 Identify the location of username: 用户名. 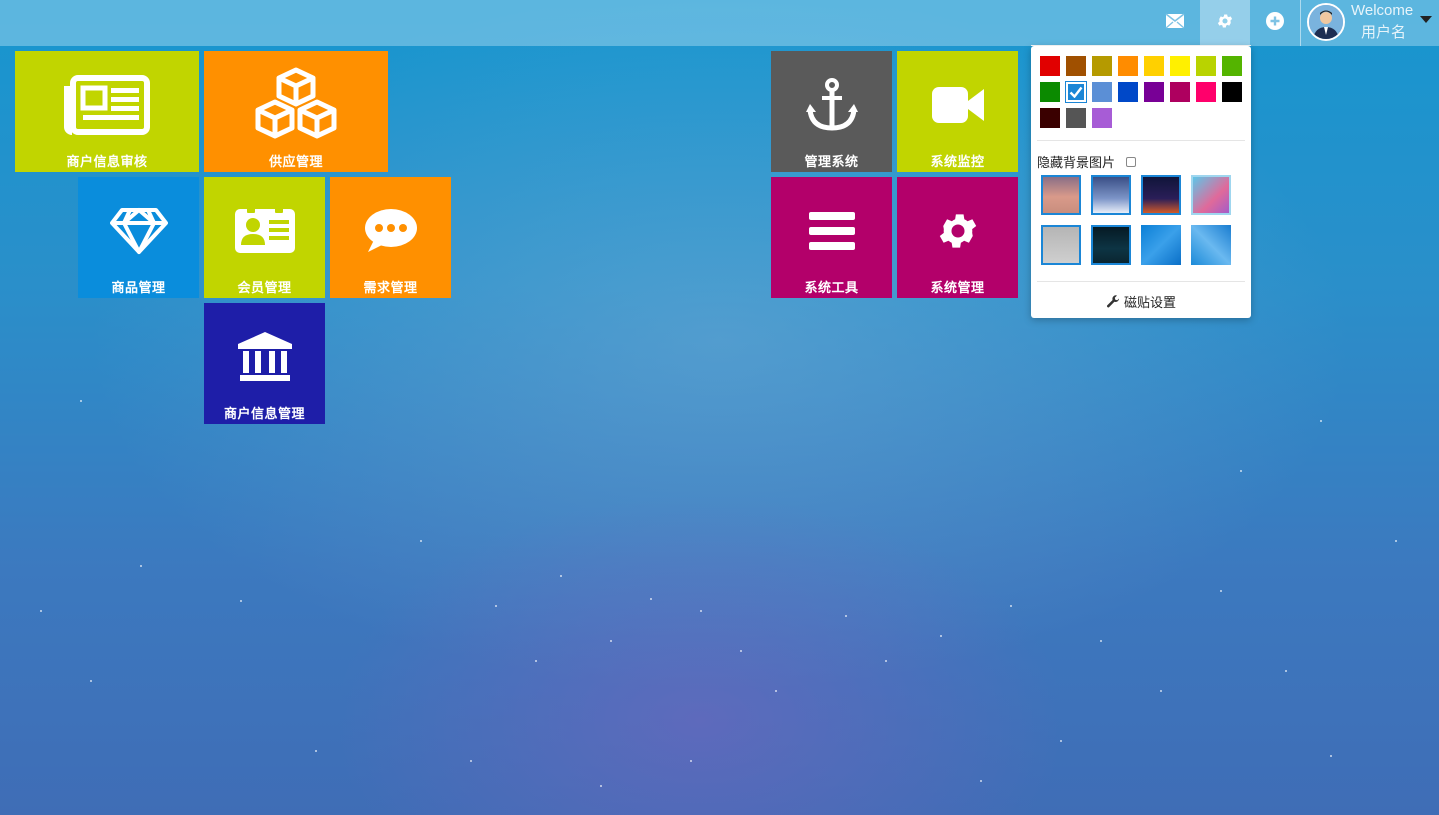
(1384, 32).